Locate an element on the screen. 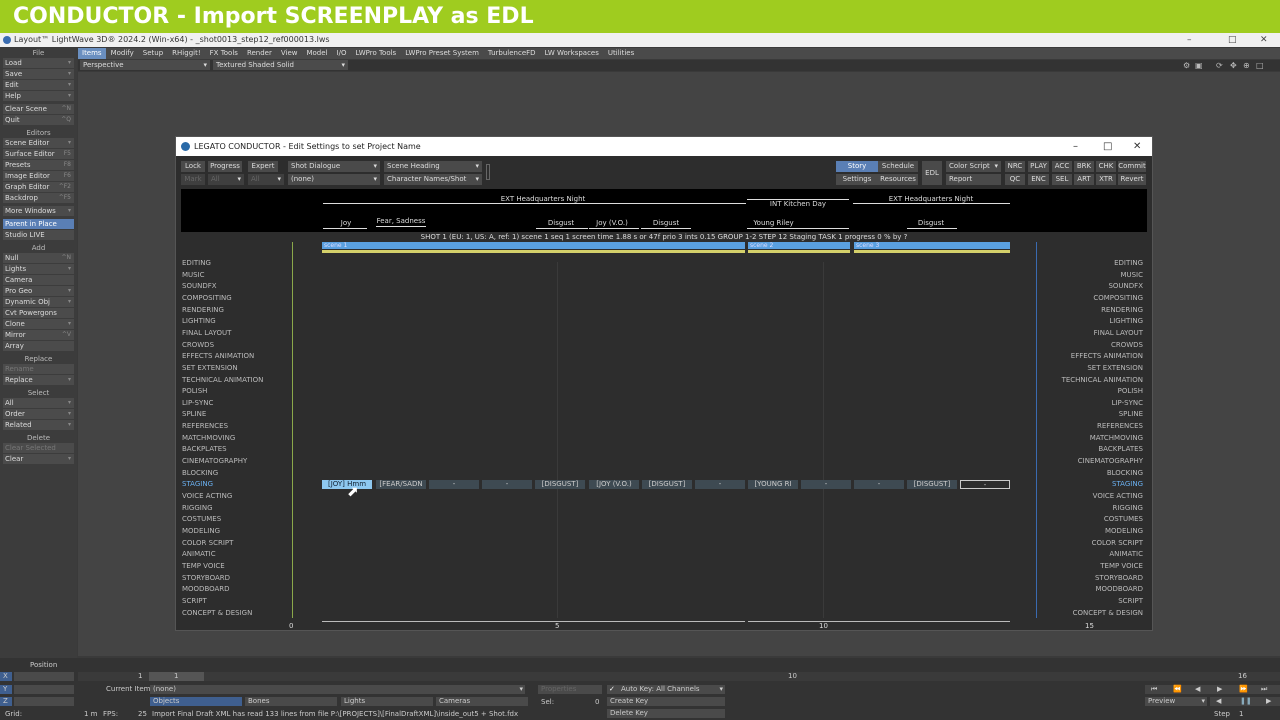 This screenshot has width=1280, height=720. scene-heading-select: Scene Heading is located at coordinates (433, 166).